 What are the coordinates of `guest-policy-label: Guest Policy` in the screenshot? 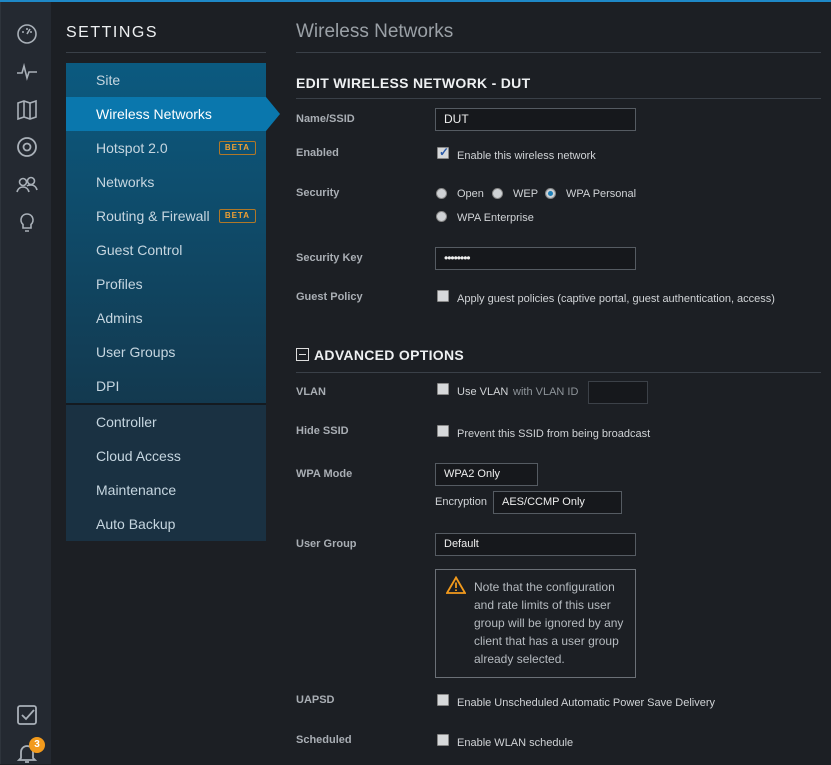 It's located at (329, 297).